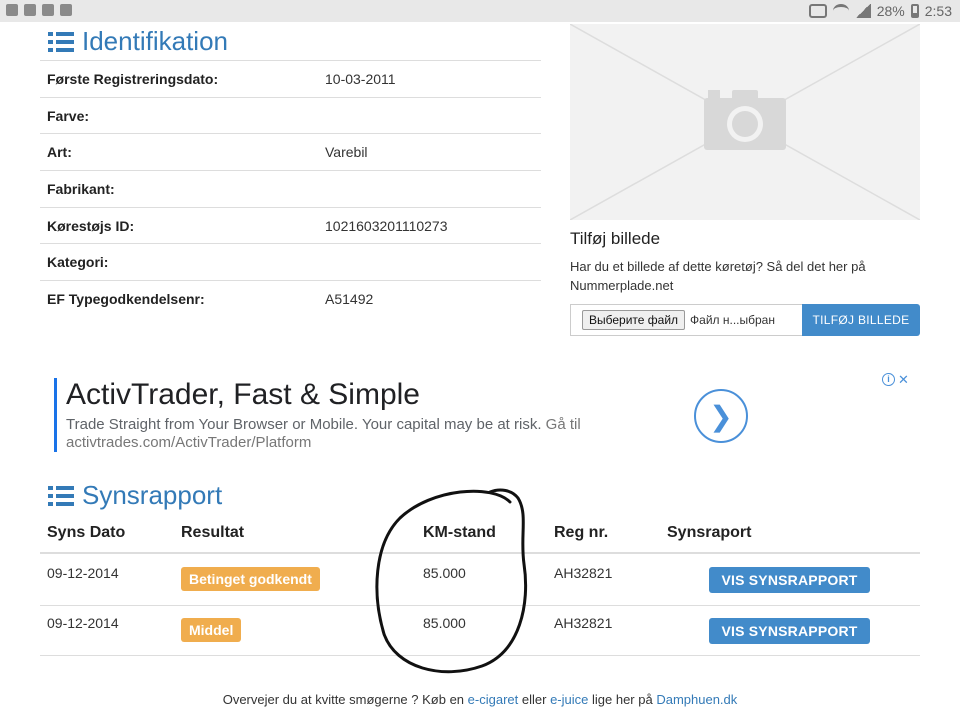 Image resolution: width=960 pixels, height=720 pixels. I want to click on row-label: Kategori:, so click(78, 262).